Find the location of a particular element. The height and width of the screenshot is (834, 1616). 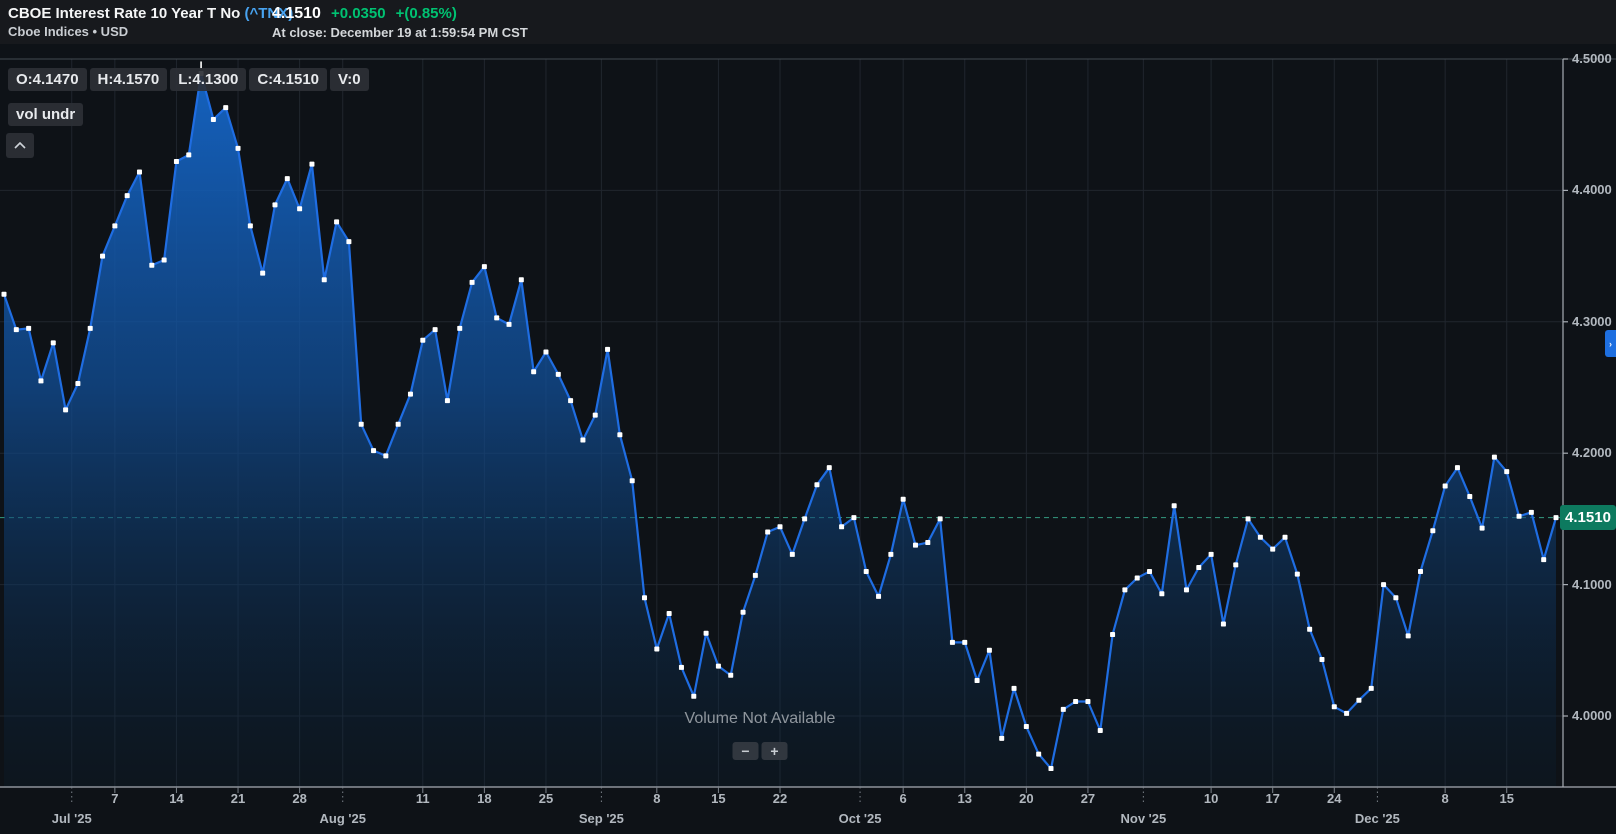

chevron-up-icon is located at coordinates (20, 145).